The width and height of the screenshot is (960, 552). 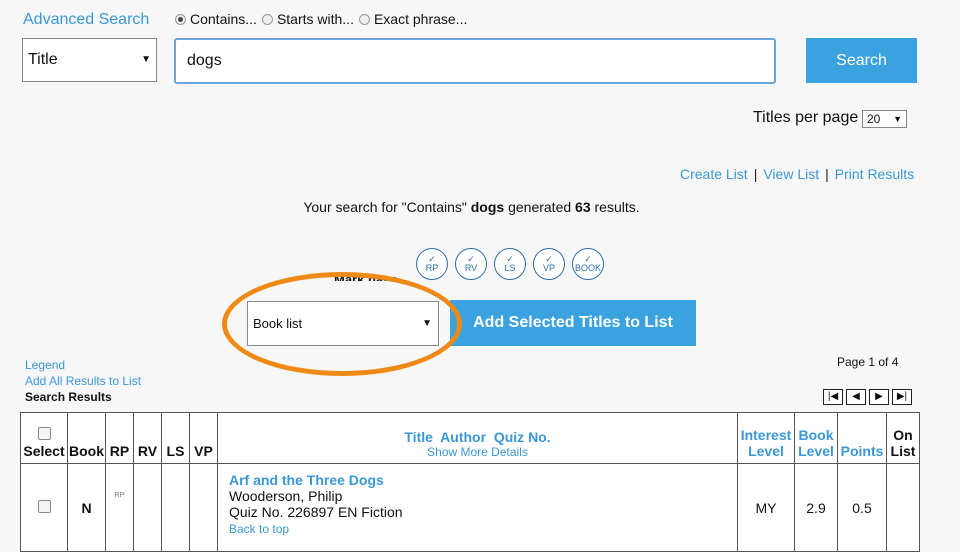 I want to click on row-select-cell, so click(x=44, y=507).